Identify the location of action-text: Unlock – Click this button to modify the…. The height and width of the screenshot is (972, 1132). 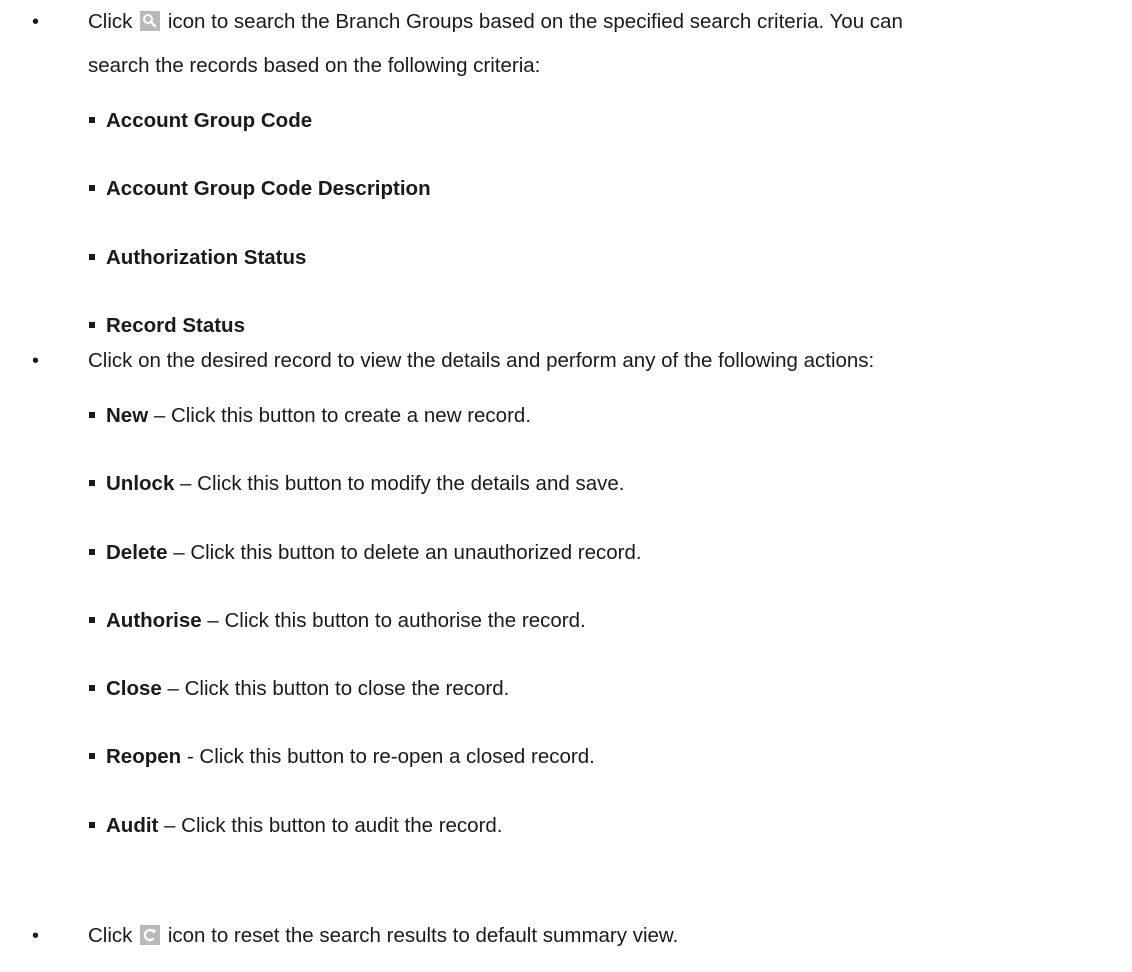
(365, 484).